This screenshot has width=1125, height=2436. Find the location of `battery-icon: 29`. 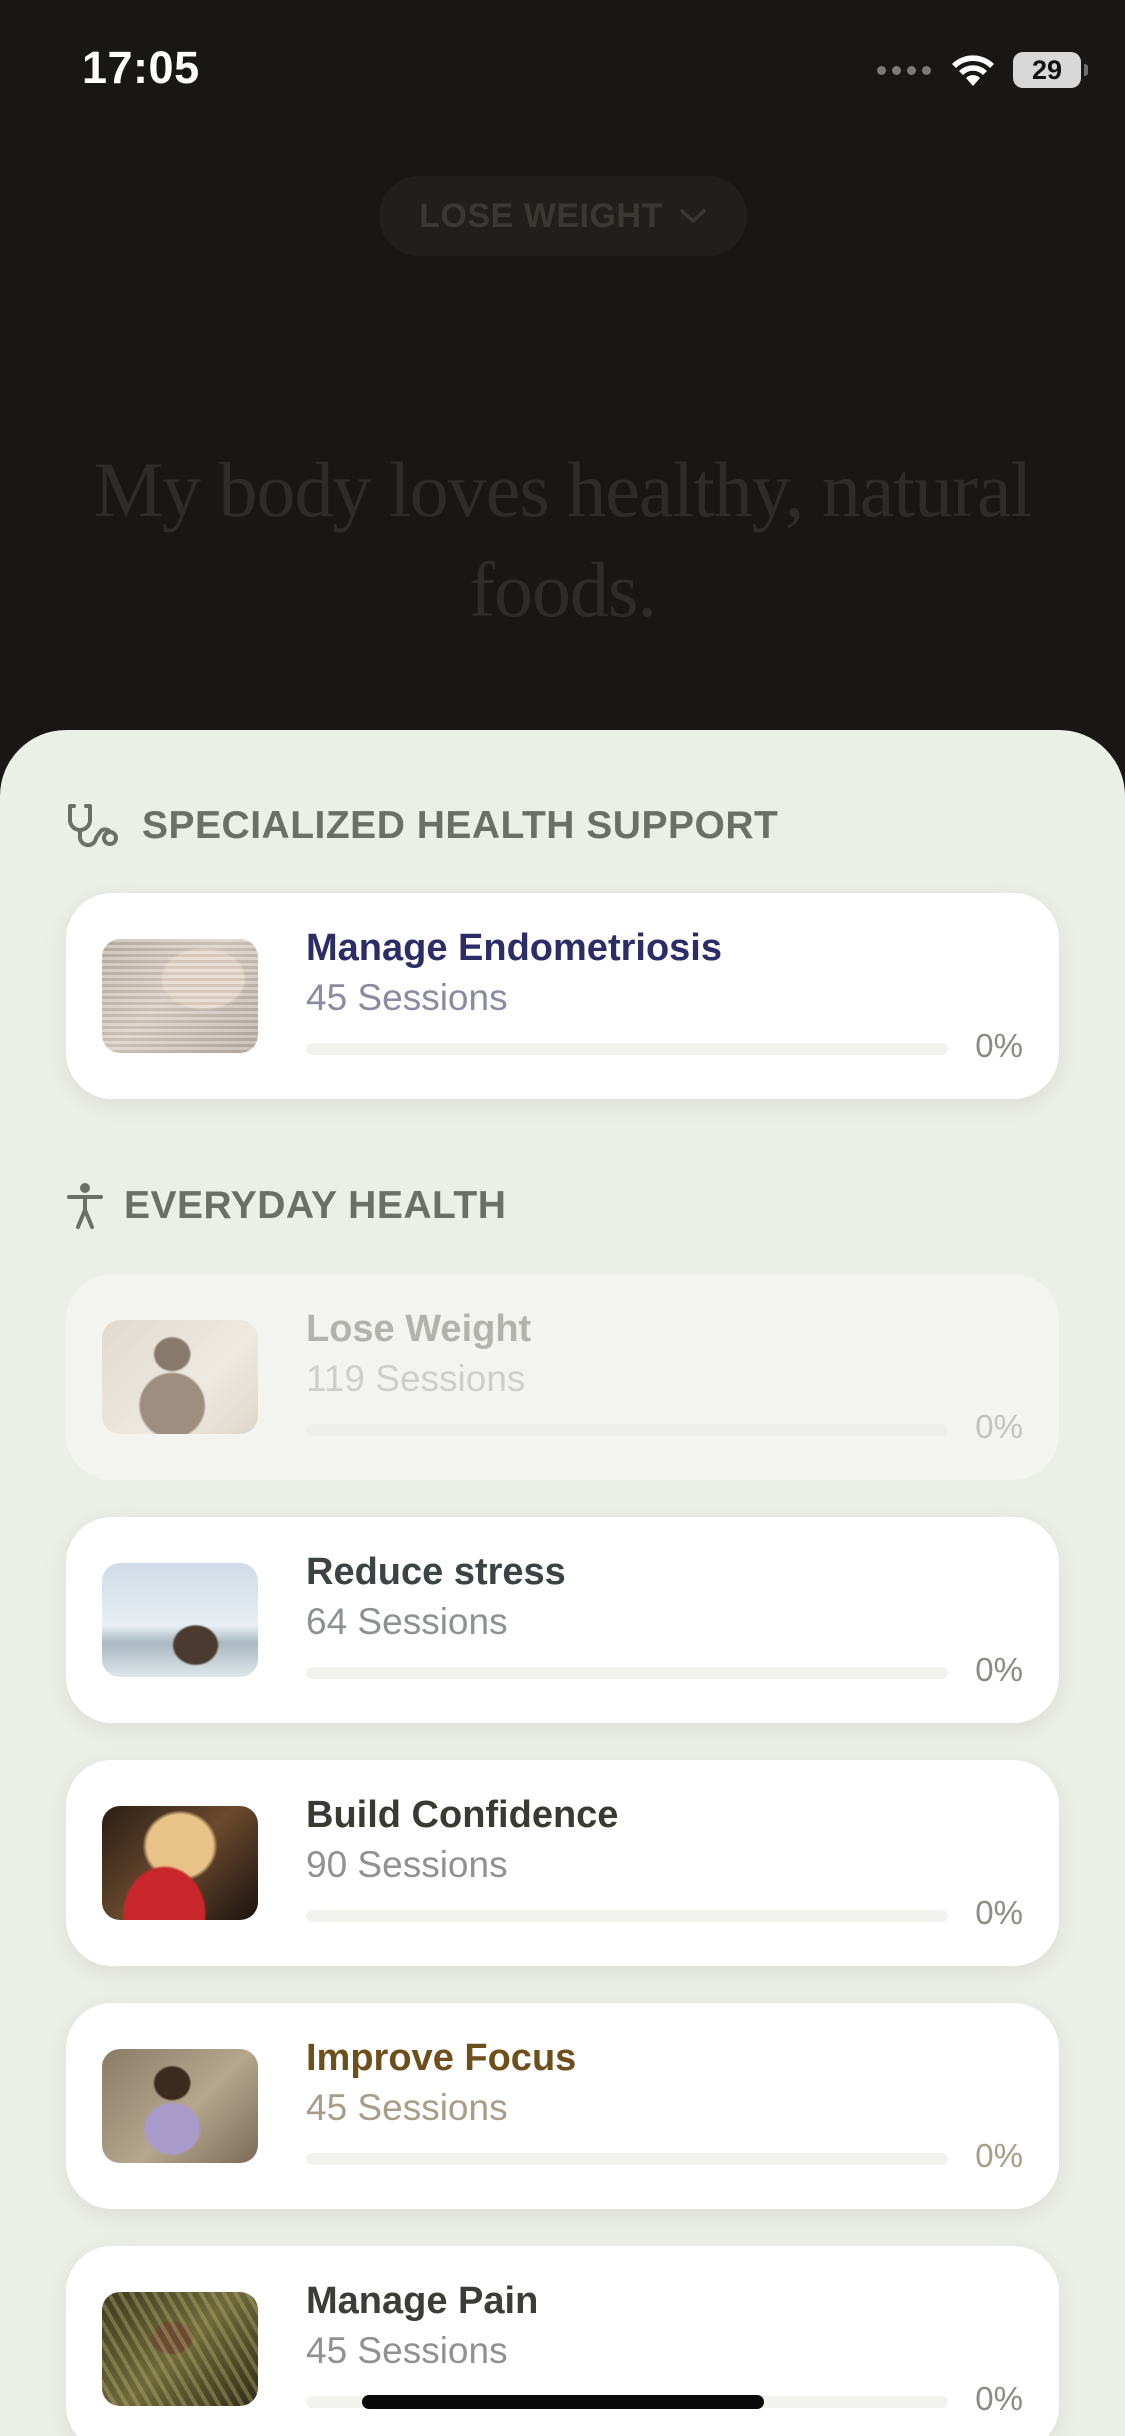

battery-icon: 29 is located at coordinates (1050, 70).